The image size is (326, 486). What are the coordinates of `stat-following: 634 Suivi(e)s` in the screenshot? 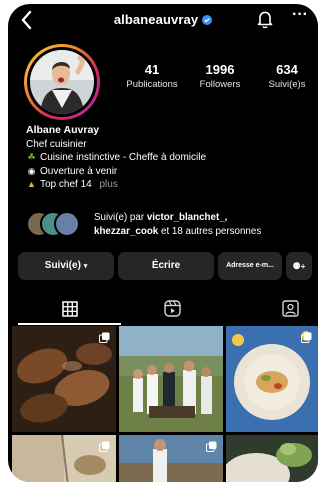 It's located at (287, 76).